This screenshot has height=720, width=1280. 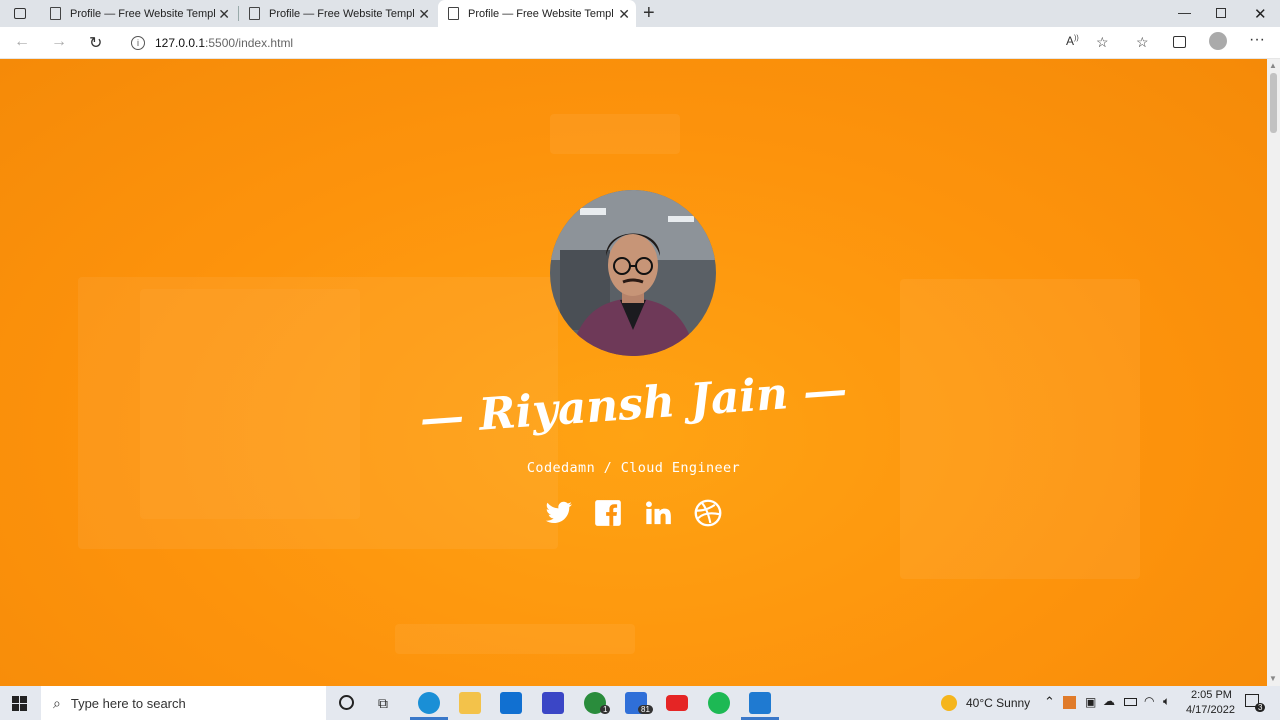 What do you see at coordinates (470, 703) in the screenshot?
I see `file-explorer-icon` at bounding box center [470, 703].